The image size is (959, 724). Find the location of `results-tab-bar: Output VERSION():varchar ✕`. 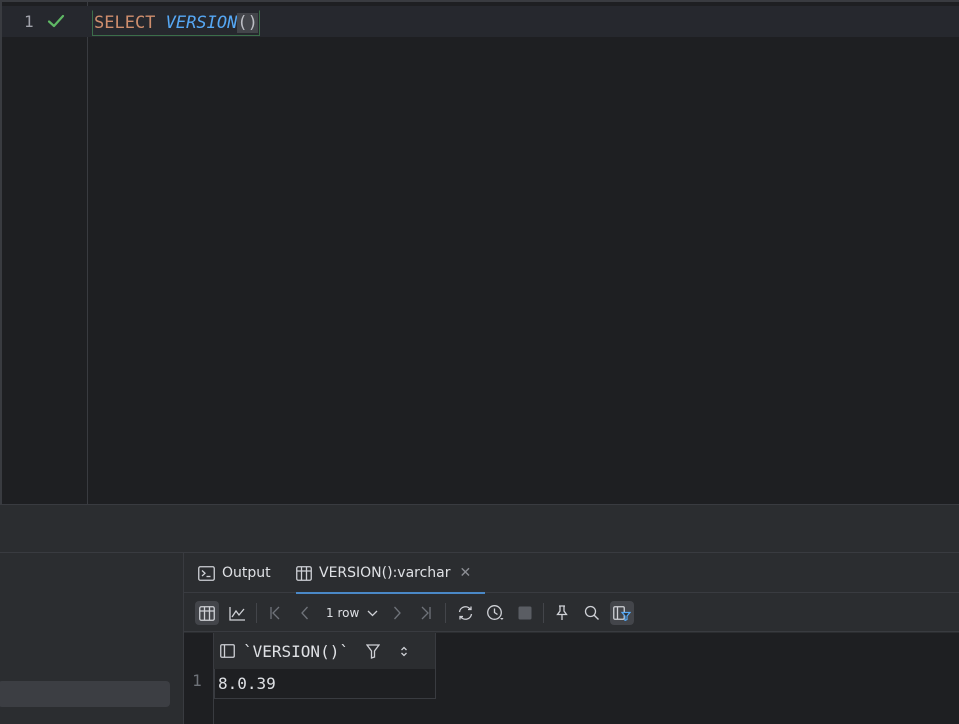

results-tab-bar: Output VERSION():varchar ✕ is located at coordinates (571, 573).